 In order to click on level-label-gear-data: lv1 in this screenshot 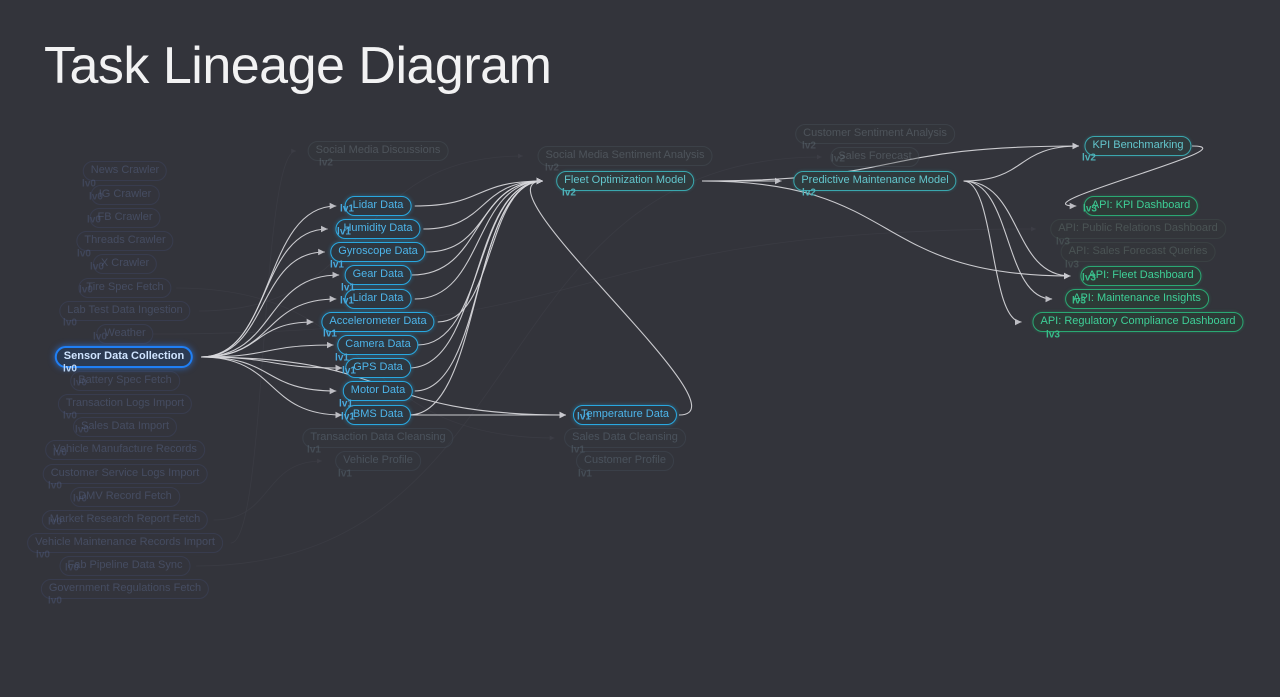, I will do `click(348, 288)`.